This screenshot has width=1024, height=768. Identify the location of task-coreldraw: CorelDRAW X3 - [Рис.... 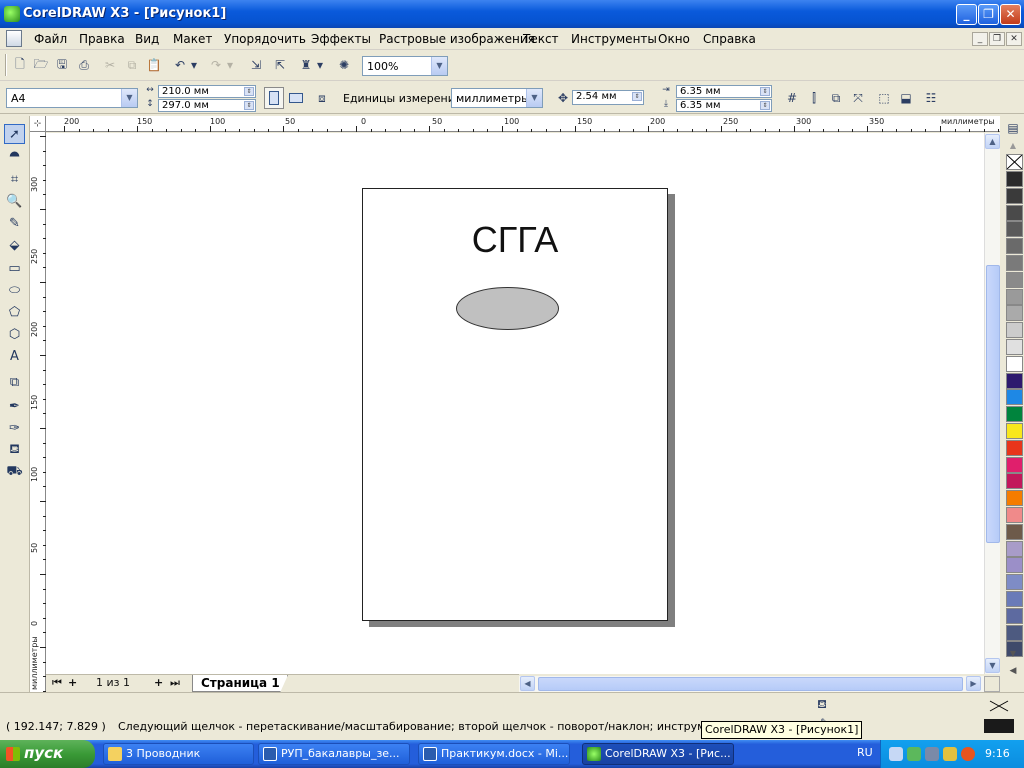
(658, 754).